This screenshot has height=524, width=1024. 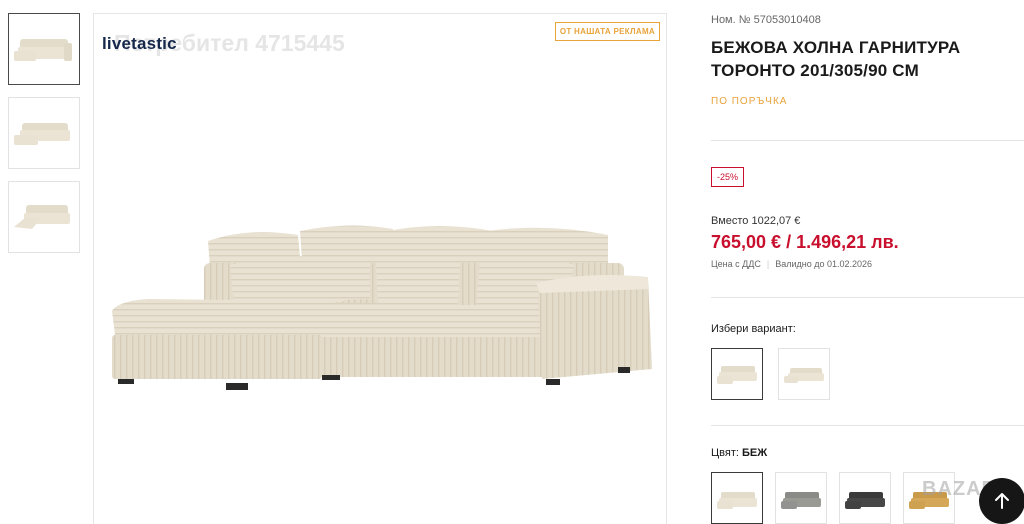 I want to click on arrow-up-icon, so click(x=1002, y=501).